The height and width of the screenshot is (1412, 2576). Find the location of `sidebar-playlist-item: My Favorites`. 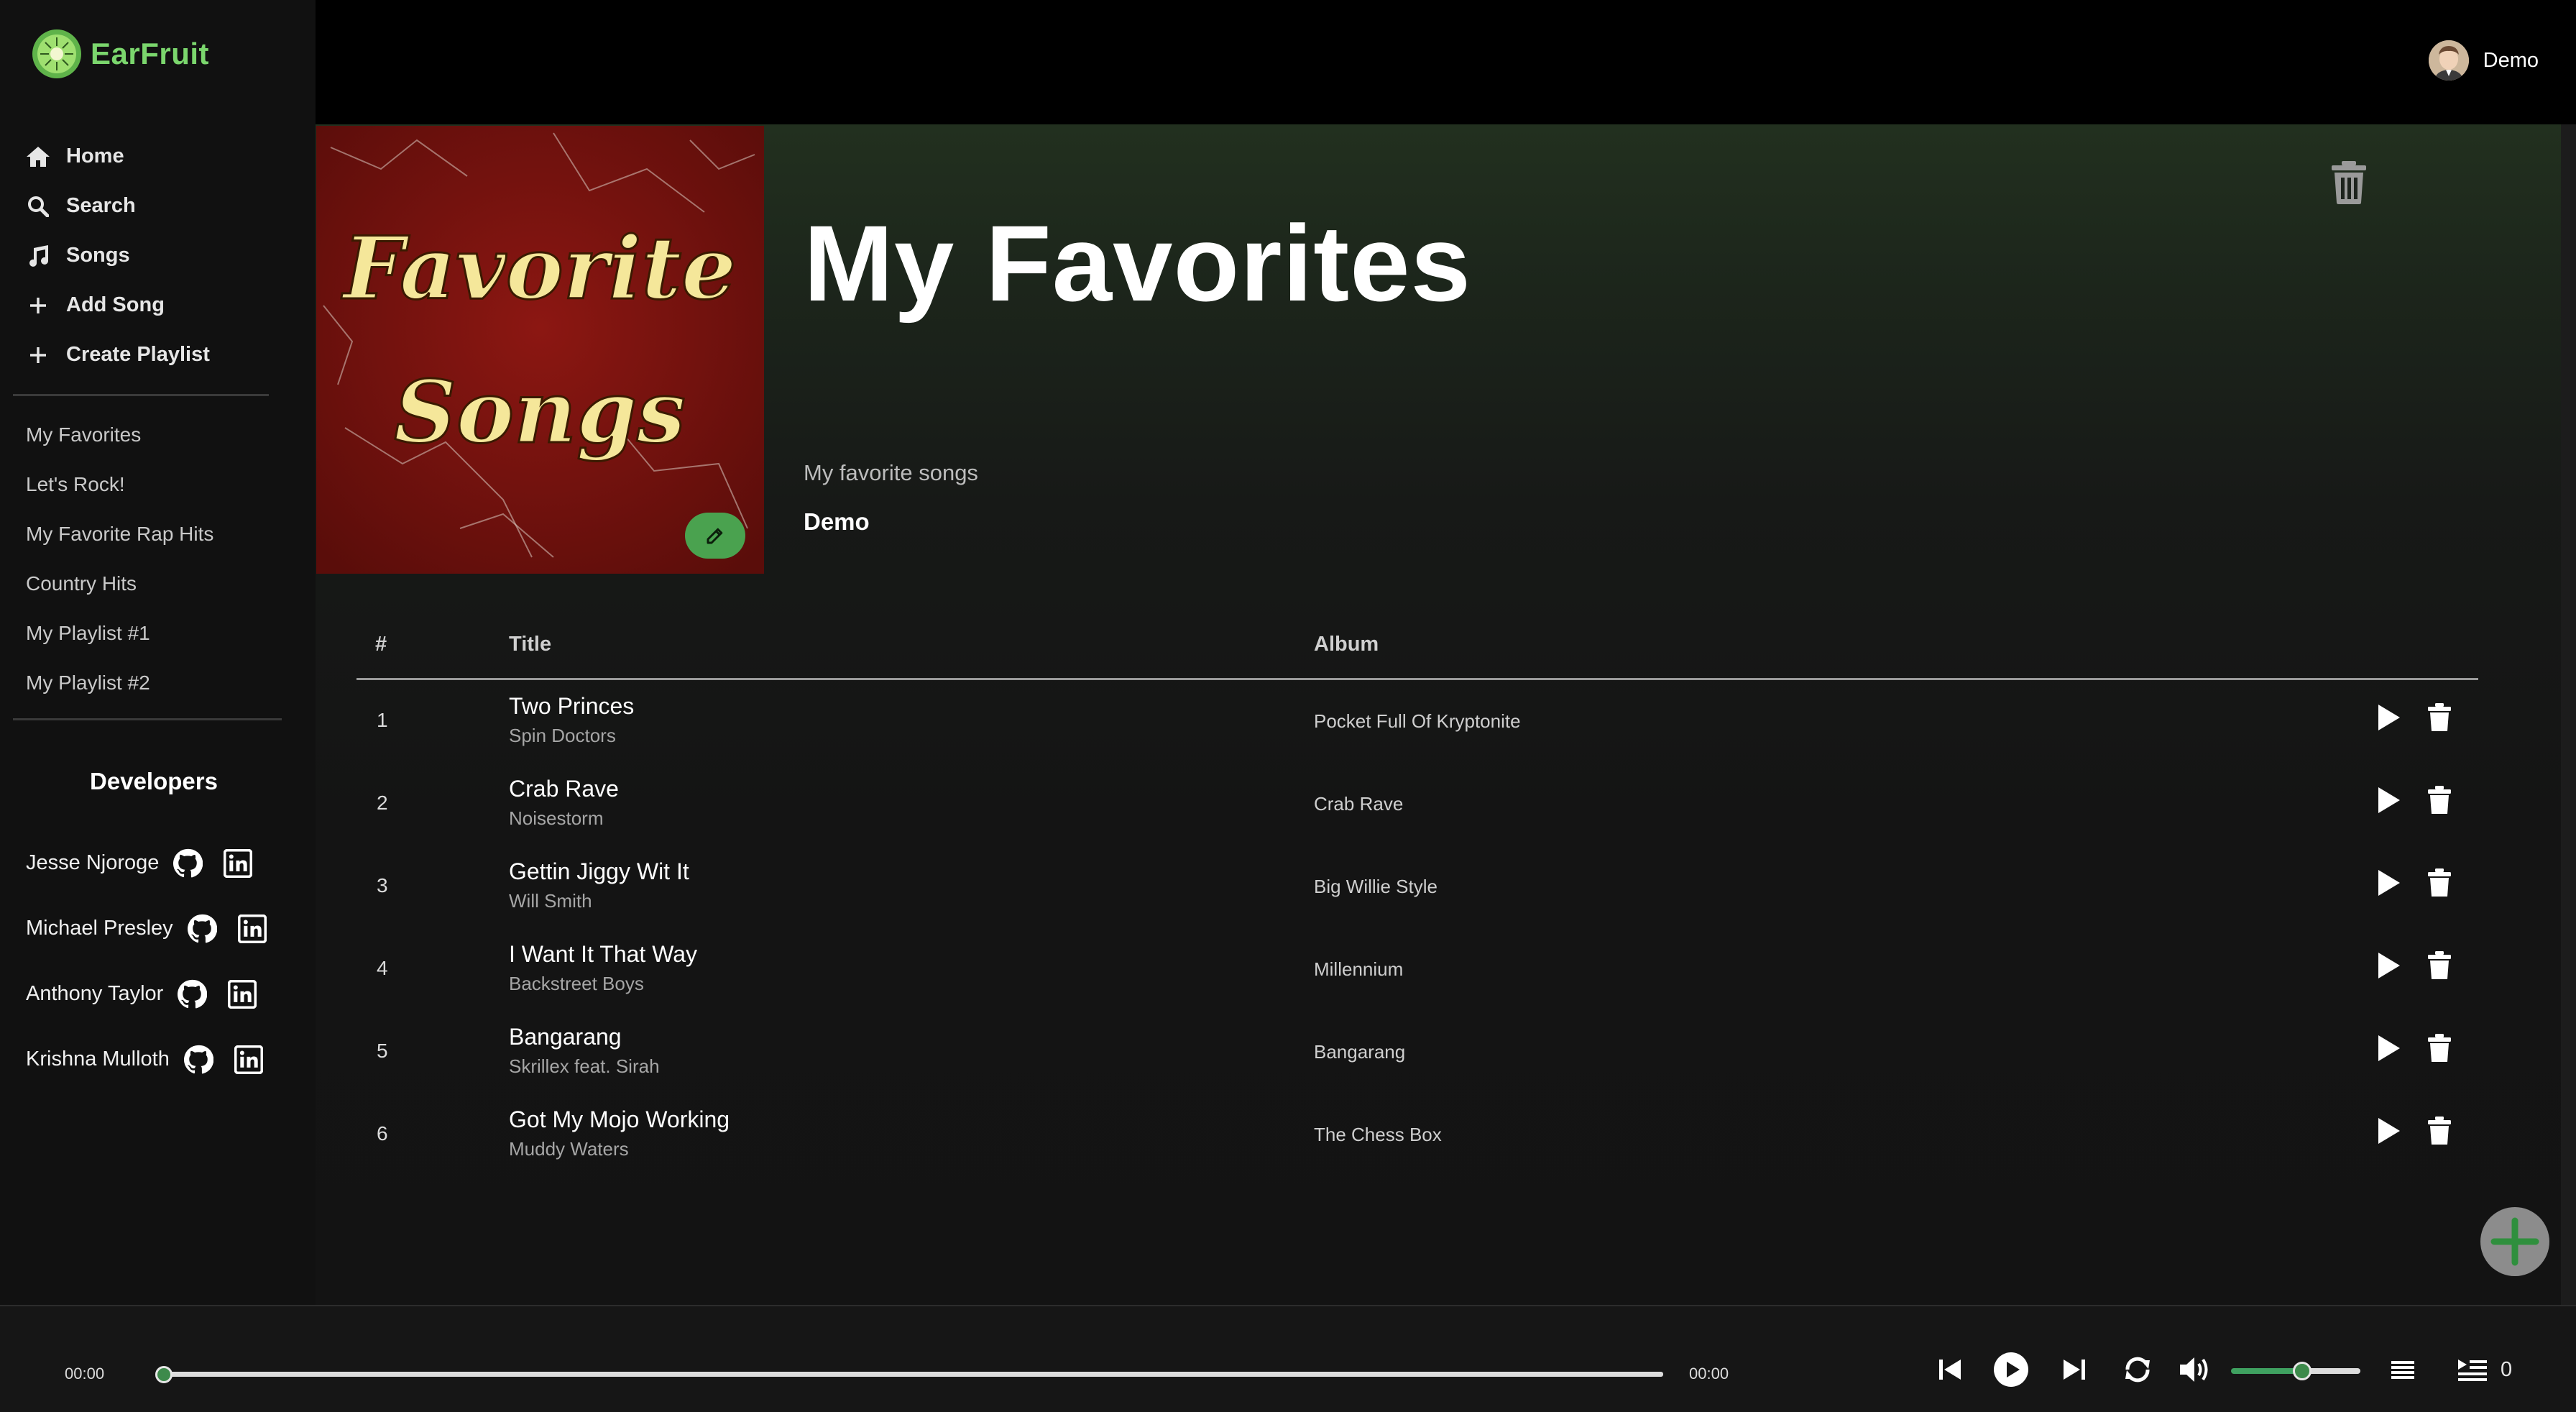

sidebar-playlist-item: My Favorites is located at coordinates (119, 434).